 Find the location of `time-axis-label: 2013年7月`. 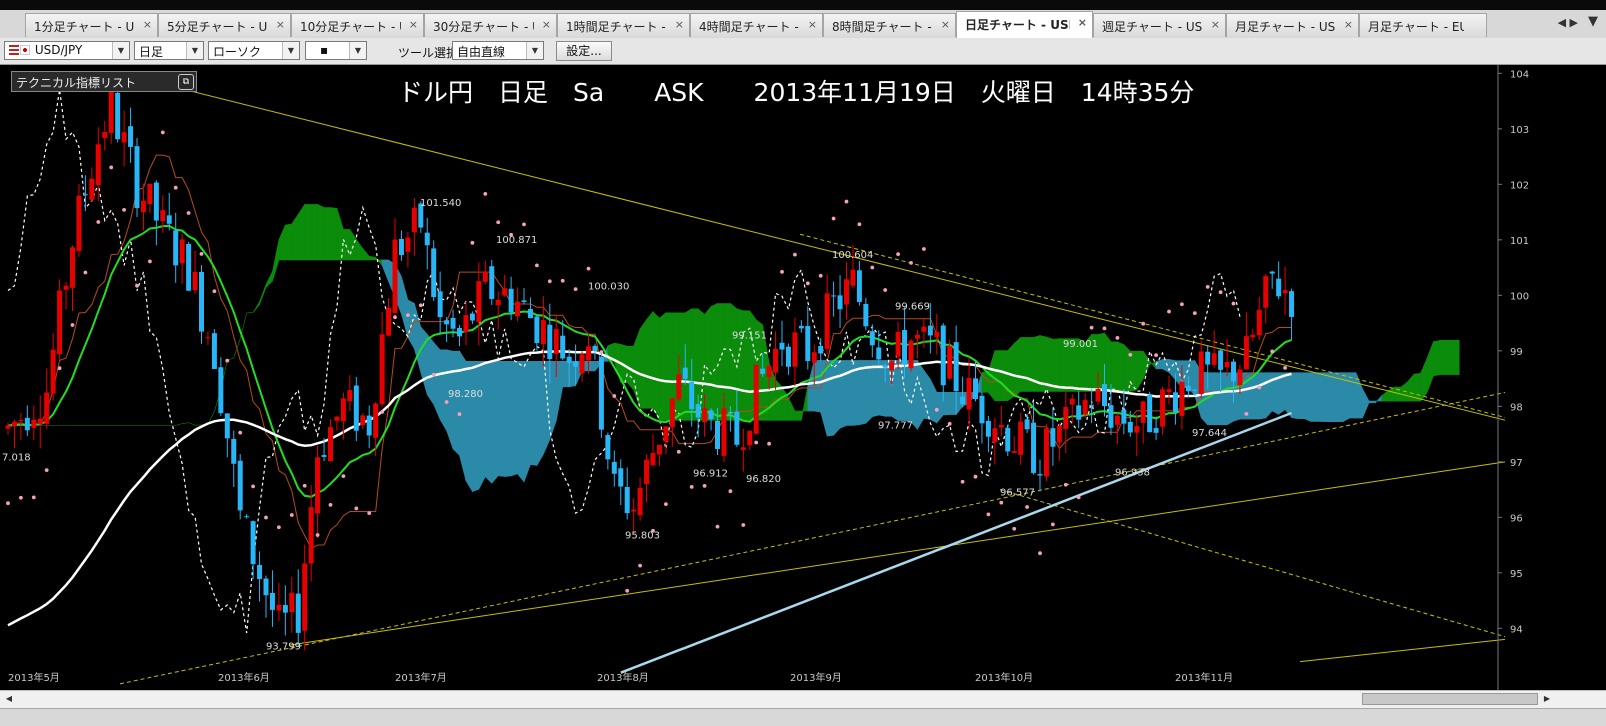

time-axis-label: 2013年7月 is located at coordinates (421, 677).